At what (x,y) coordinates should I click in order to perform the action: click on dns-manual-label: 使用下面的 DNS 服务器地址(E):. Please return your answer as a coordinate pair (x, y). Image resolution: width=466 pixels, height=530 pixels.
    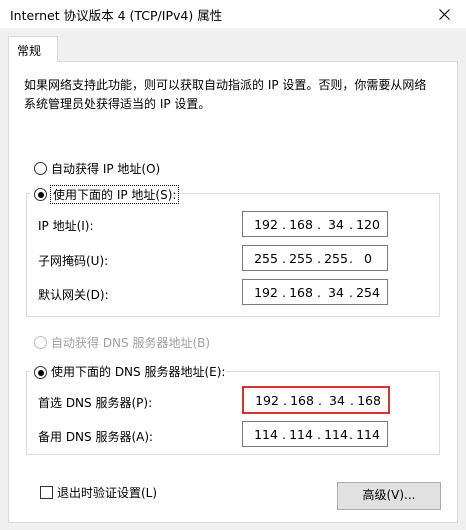
    Looking at the image, I should click on (138, 371).